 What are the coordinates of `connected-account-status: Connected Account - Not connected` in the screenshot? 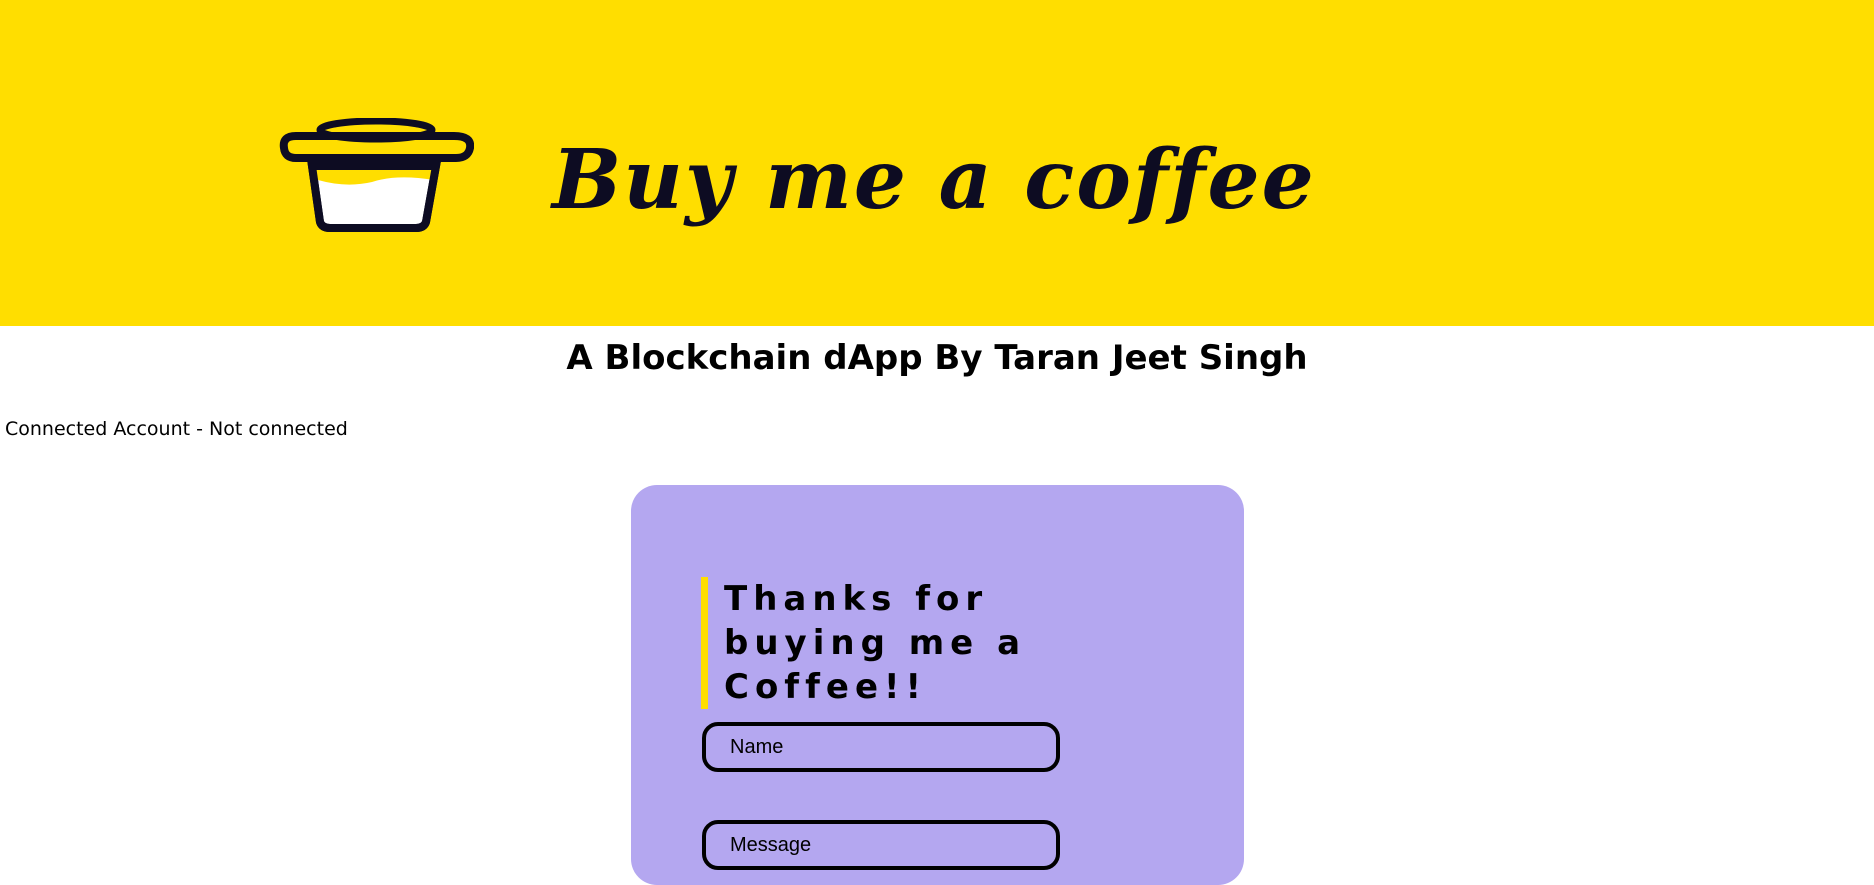 It's located at (176, 429).